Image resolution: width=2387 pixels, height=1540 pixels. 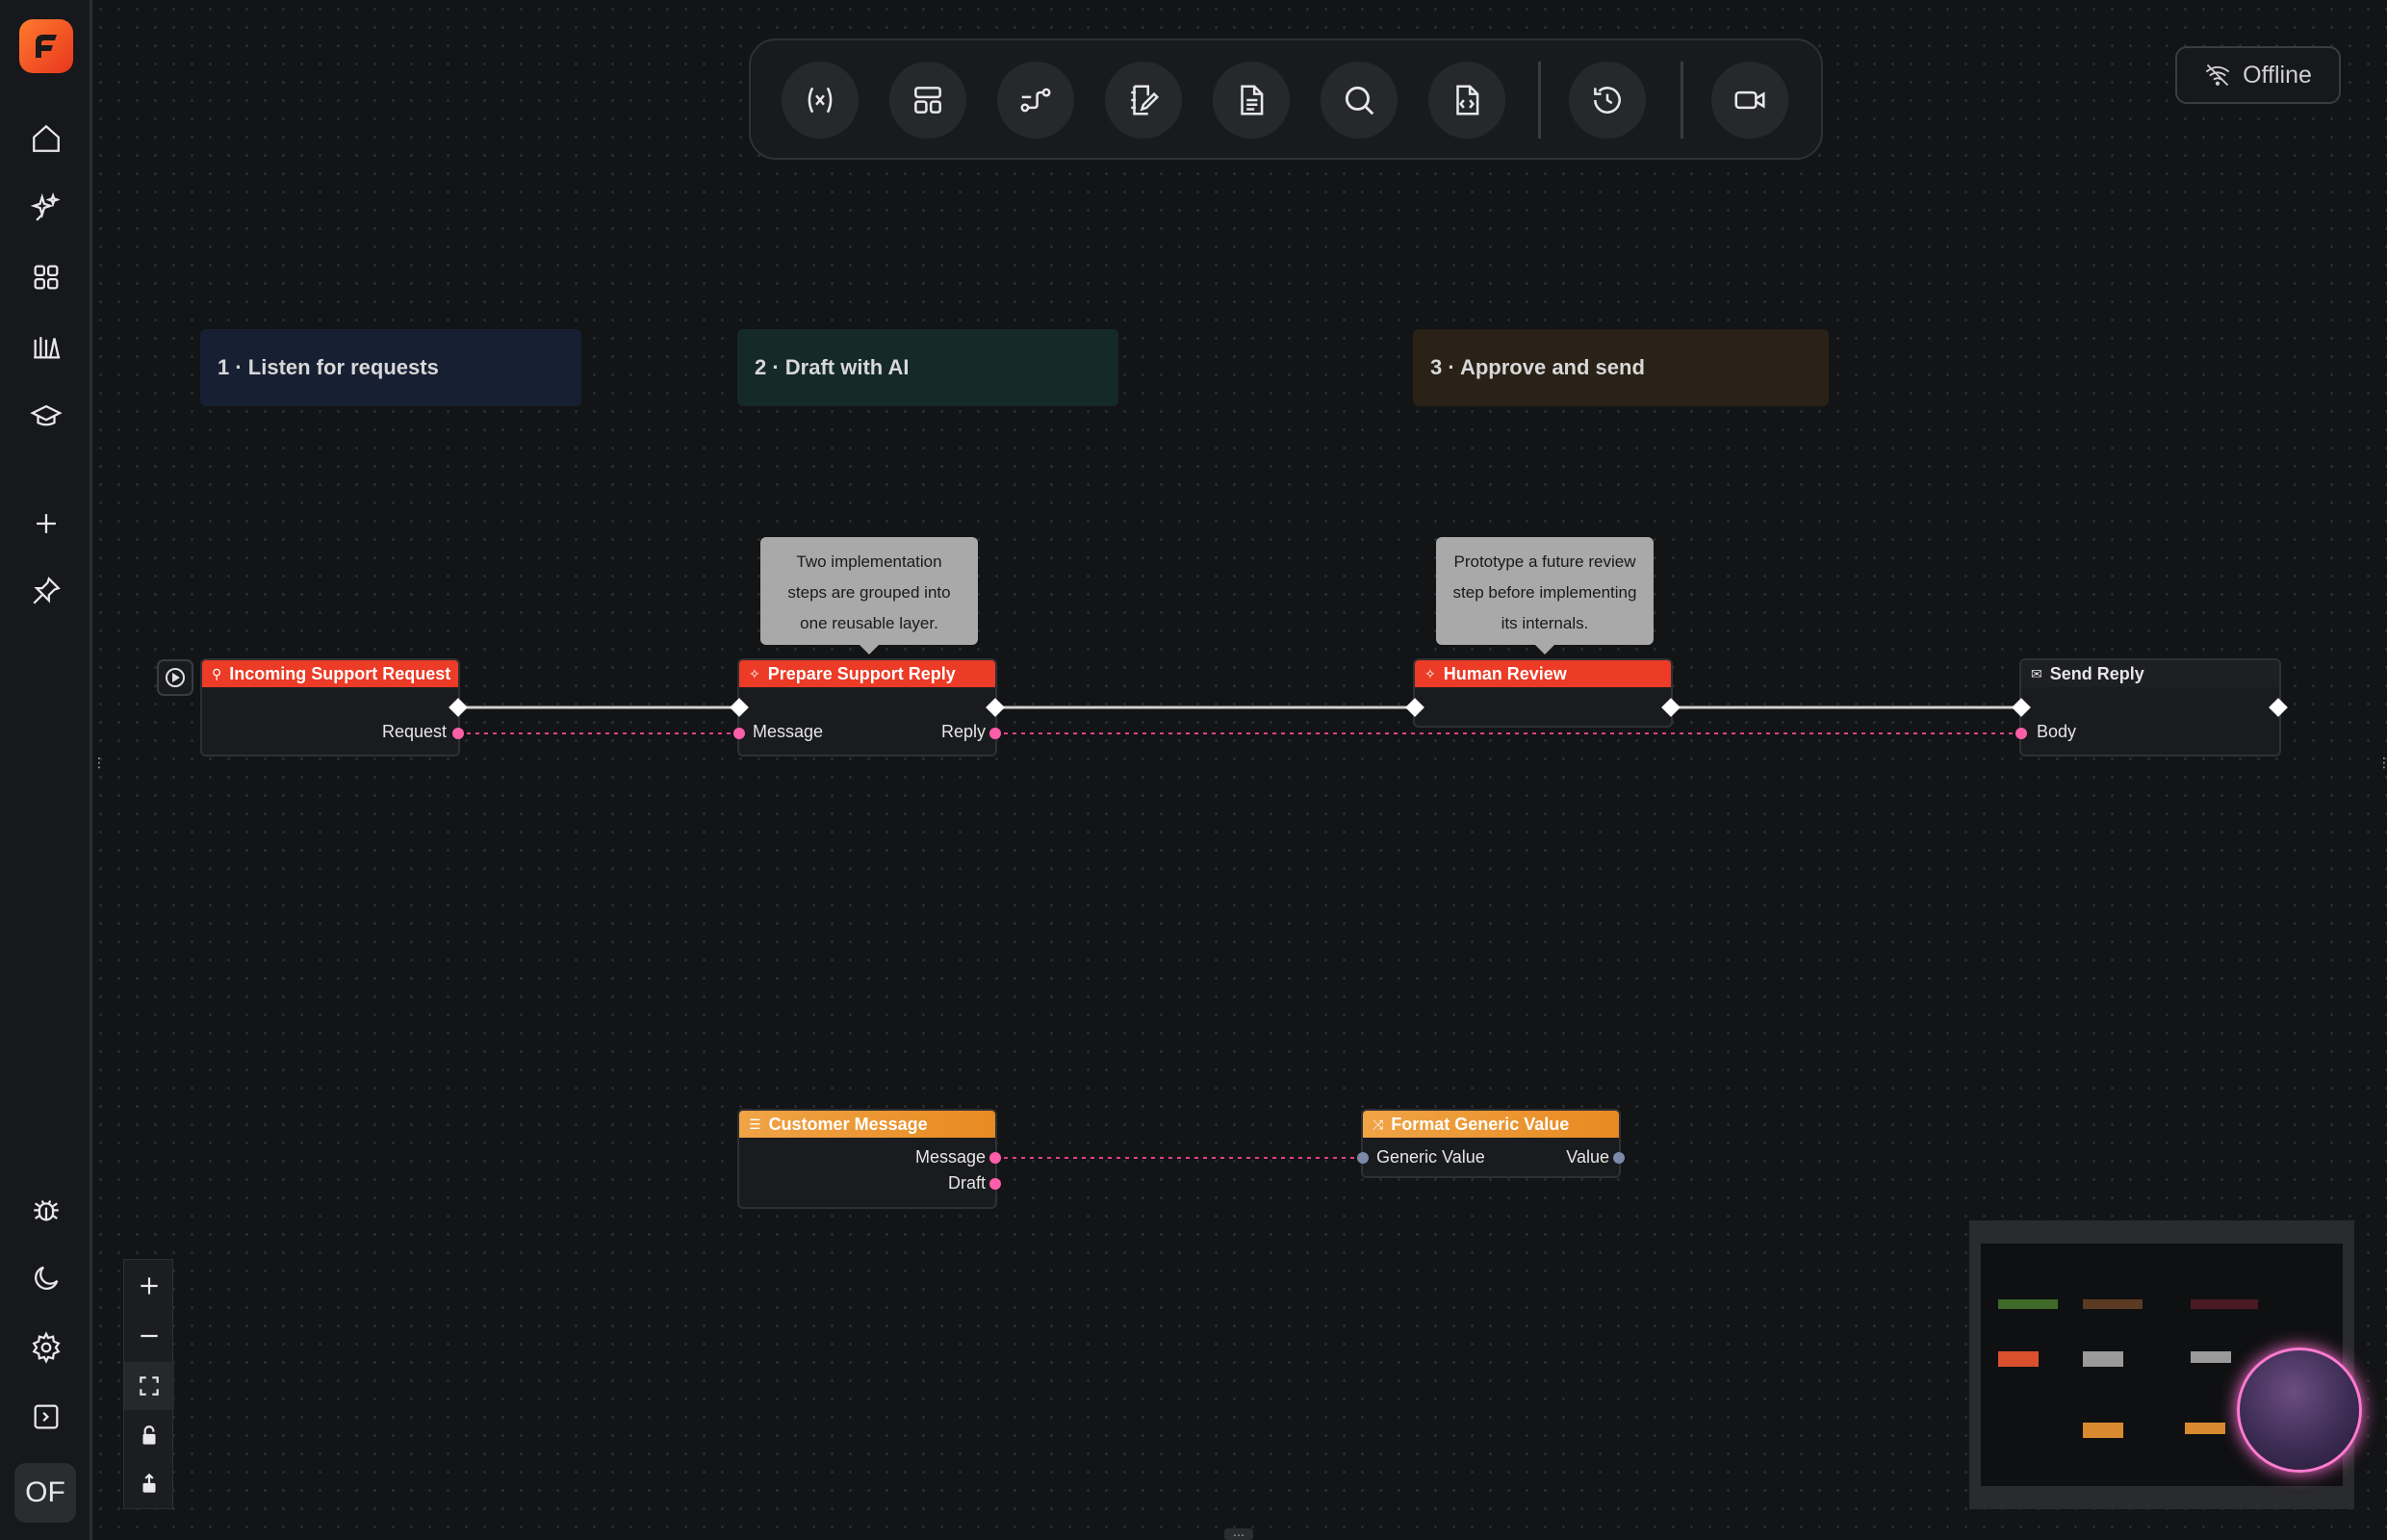 What do you see at coordinates (1430, 1157) in the screenshot?
I see `port-label-generic-value: Generic Value` at bounding box center [1430, 1157].